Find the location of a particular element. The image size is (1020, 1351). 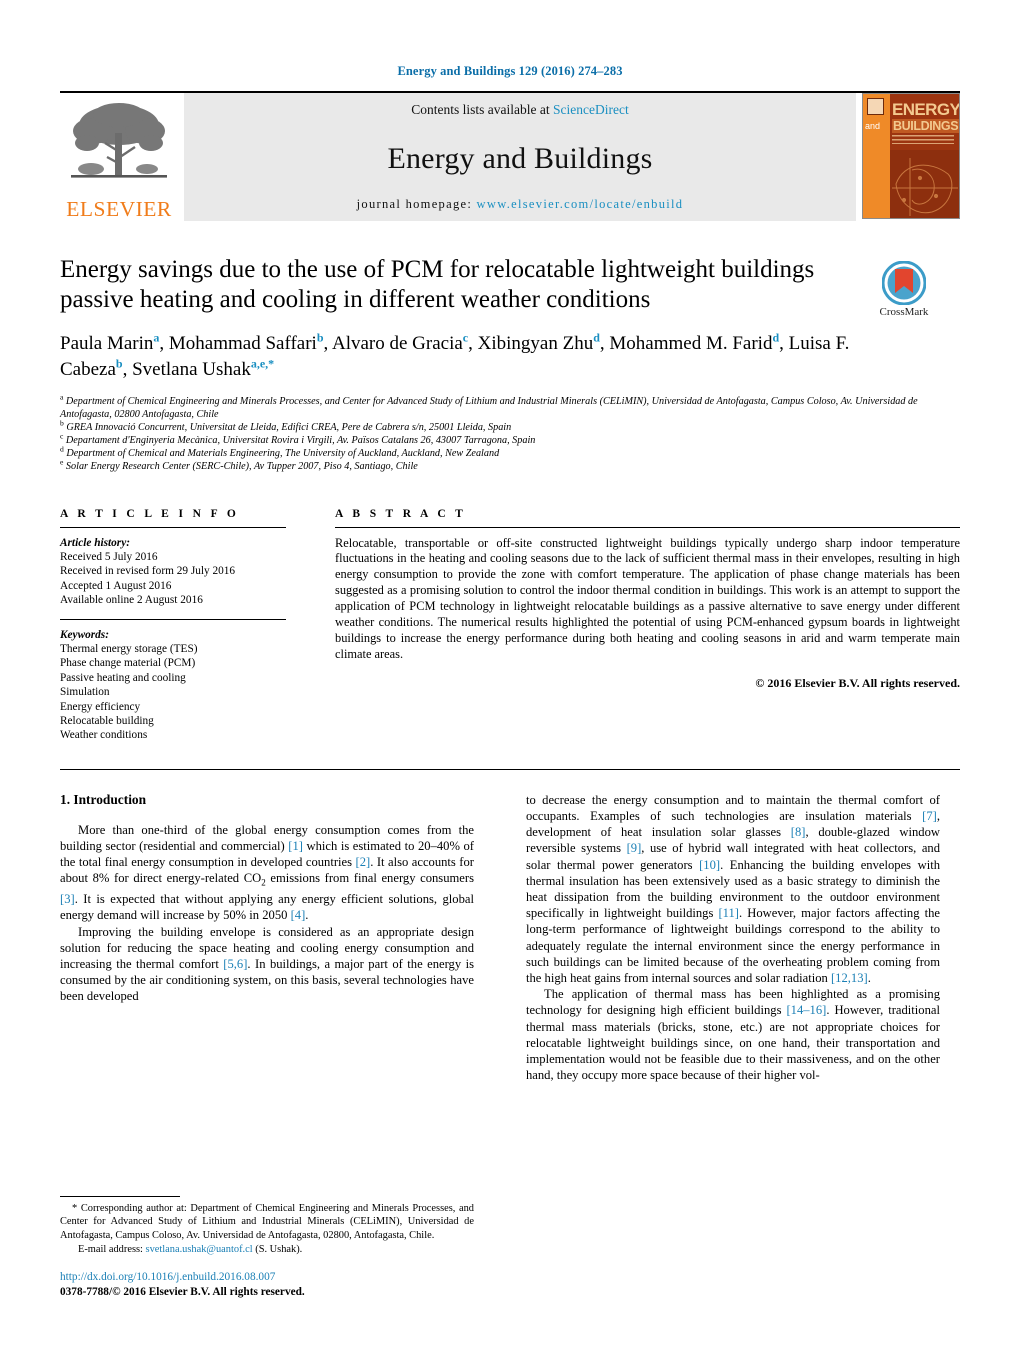

cover-artwork is located at coordinates (924, 184).